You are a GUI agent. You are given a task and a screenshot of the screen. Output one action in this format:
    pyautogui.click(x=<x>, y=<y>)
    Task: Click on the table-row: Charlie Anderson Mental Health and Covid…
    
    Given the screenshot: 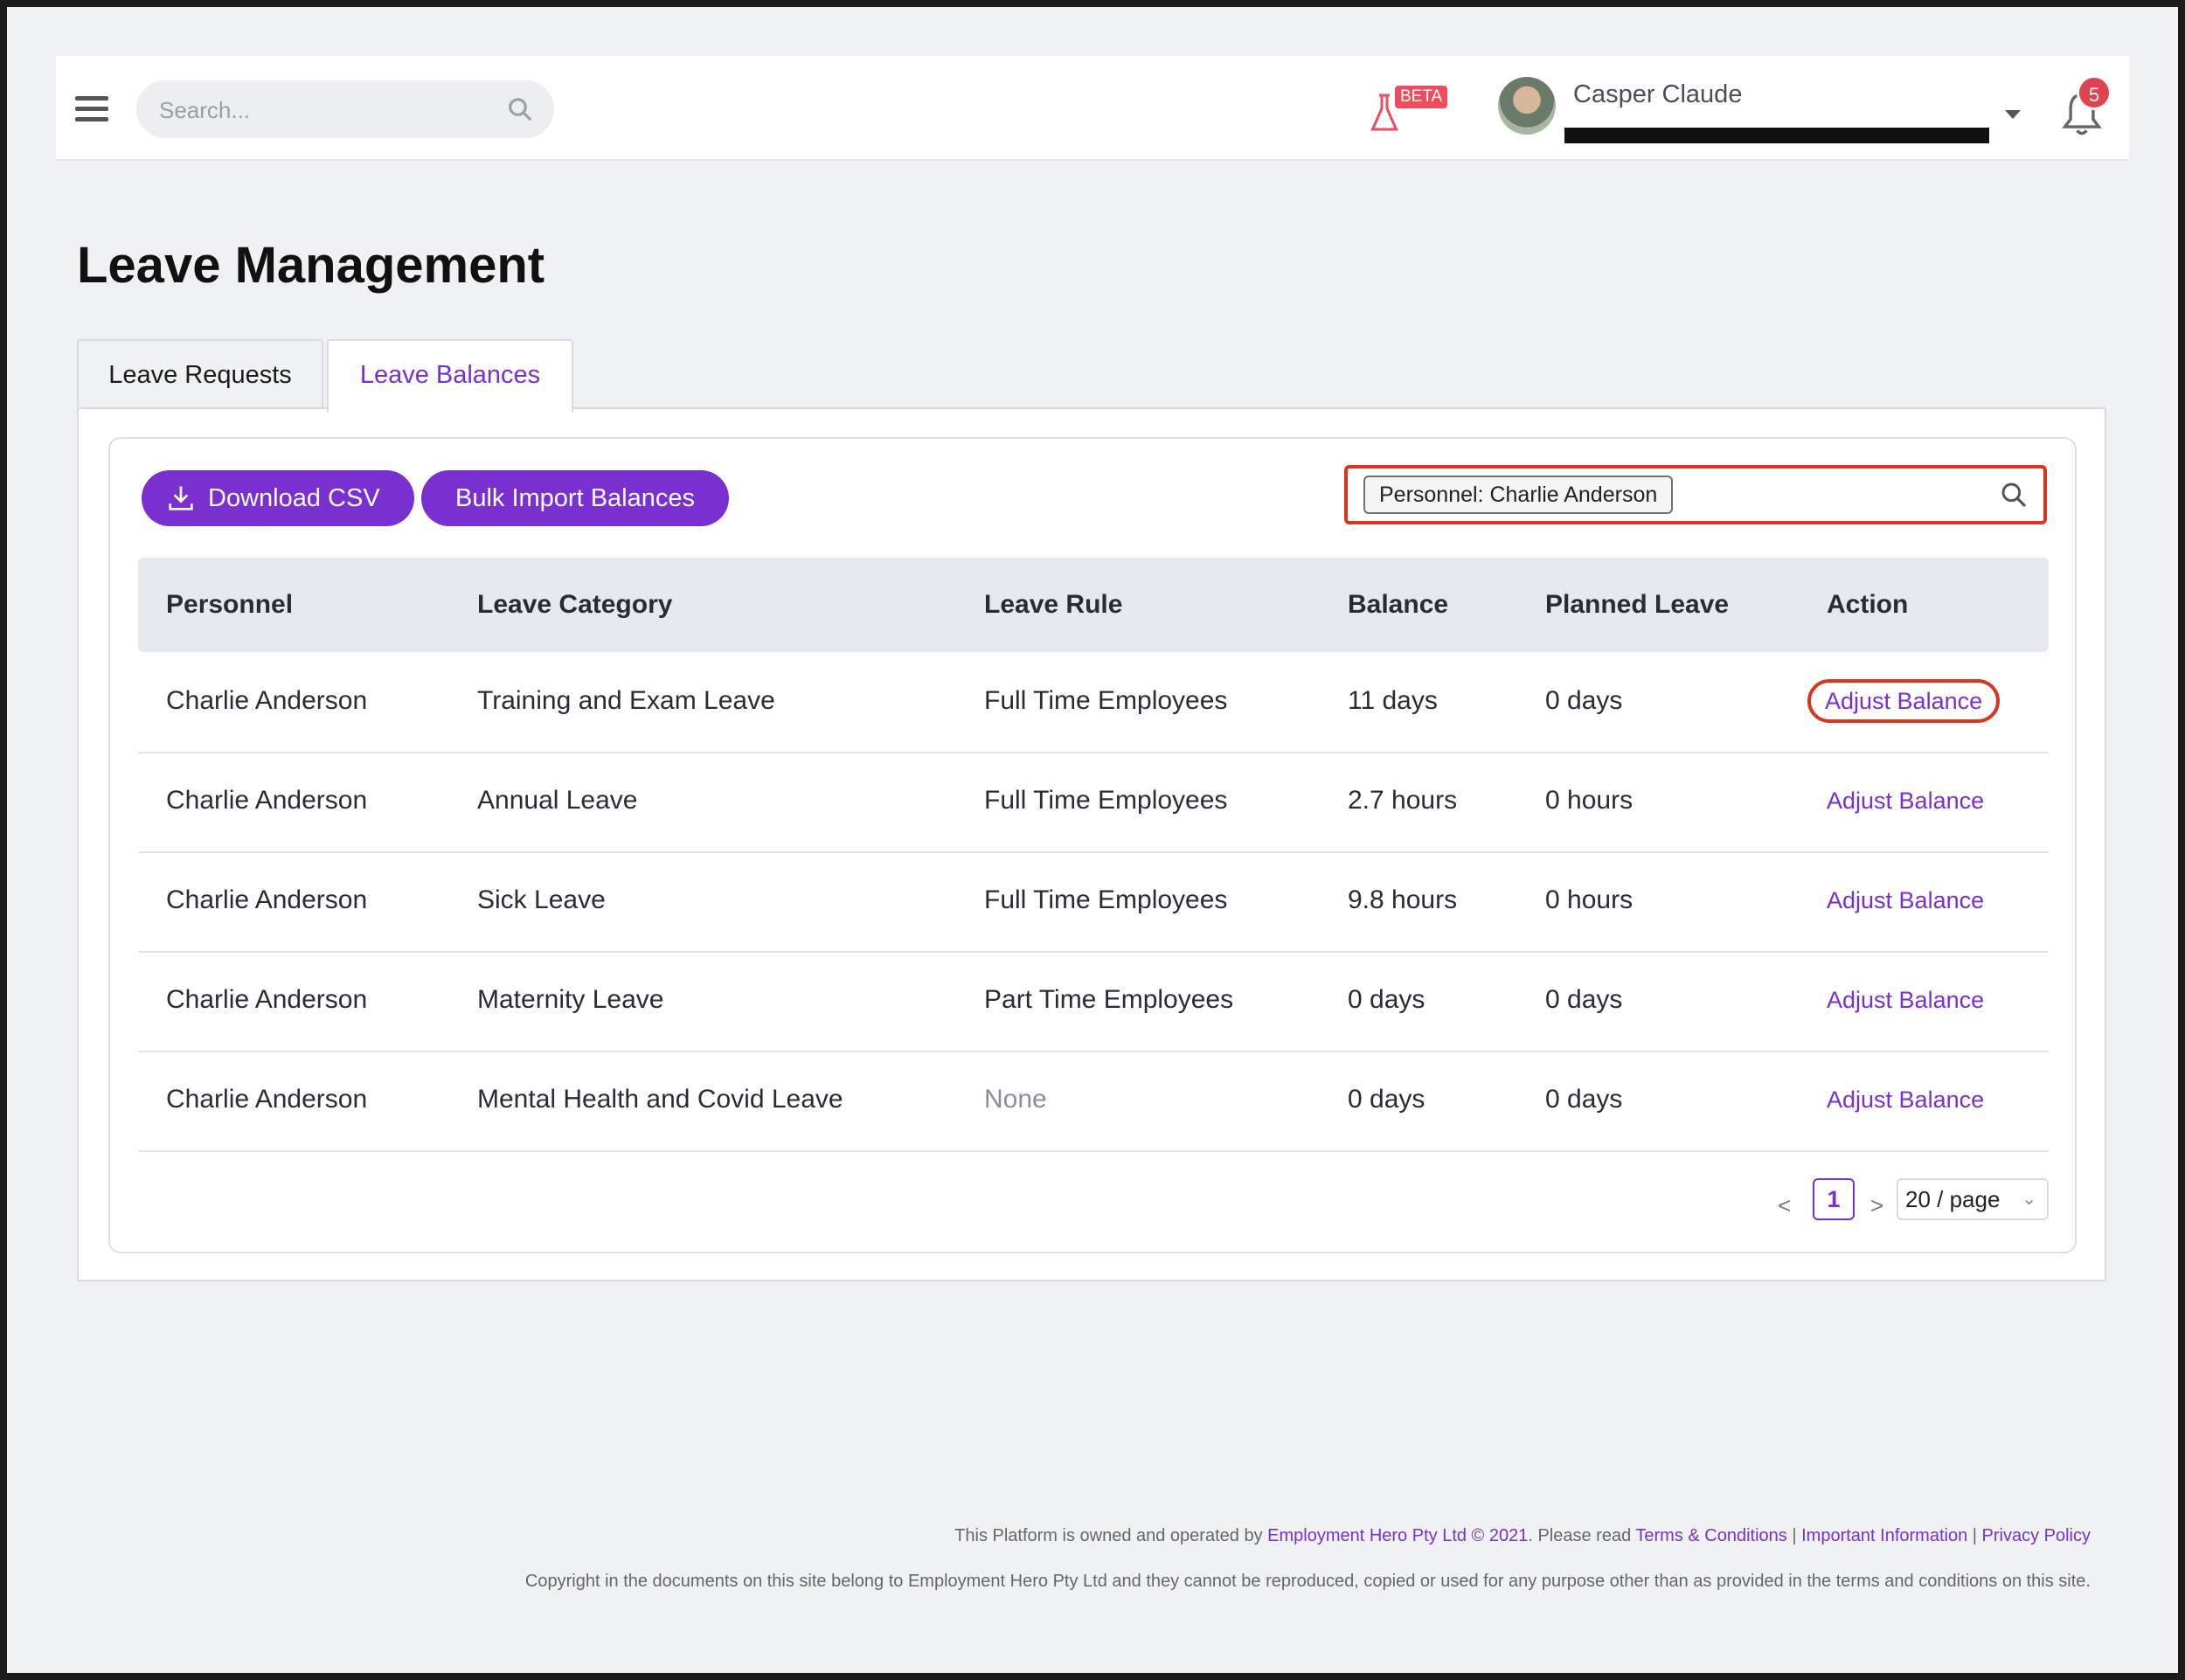 What is the action you would take?
    pyautogui.click(x=1093, y=1101)
    